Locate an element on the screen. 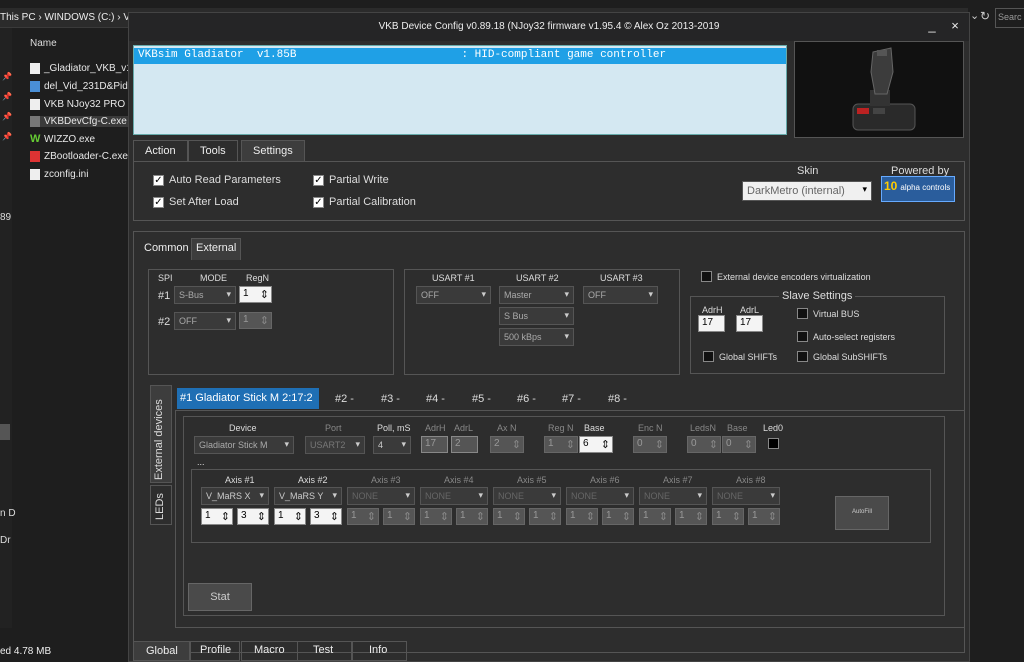 The image size is (1024, 662). virtual-bus-checkbox: Virtual BUS is located at coordinates (828, 313).